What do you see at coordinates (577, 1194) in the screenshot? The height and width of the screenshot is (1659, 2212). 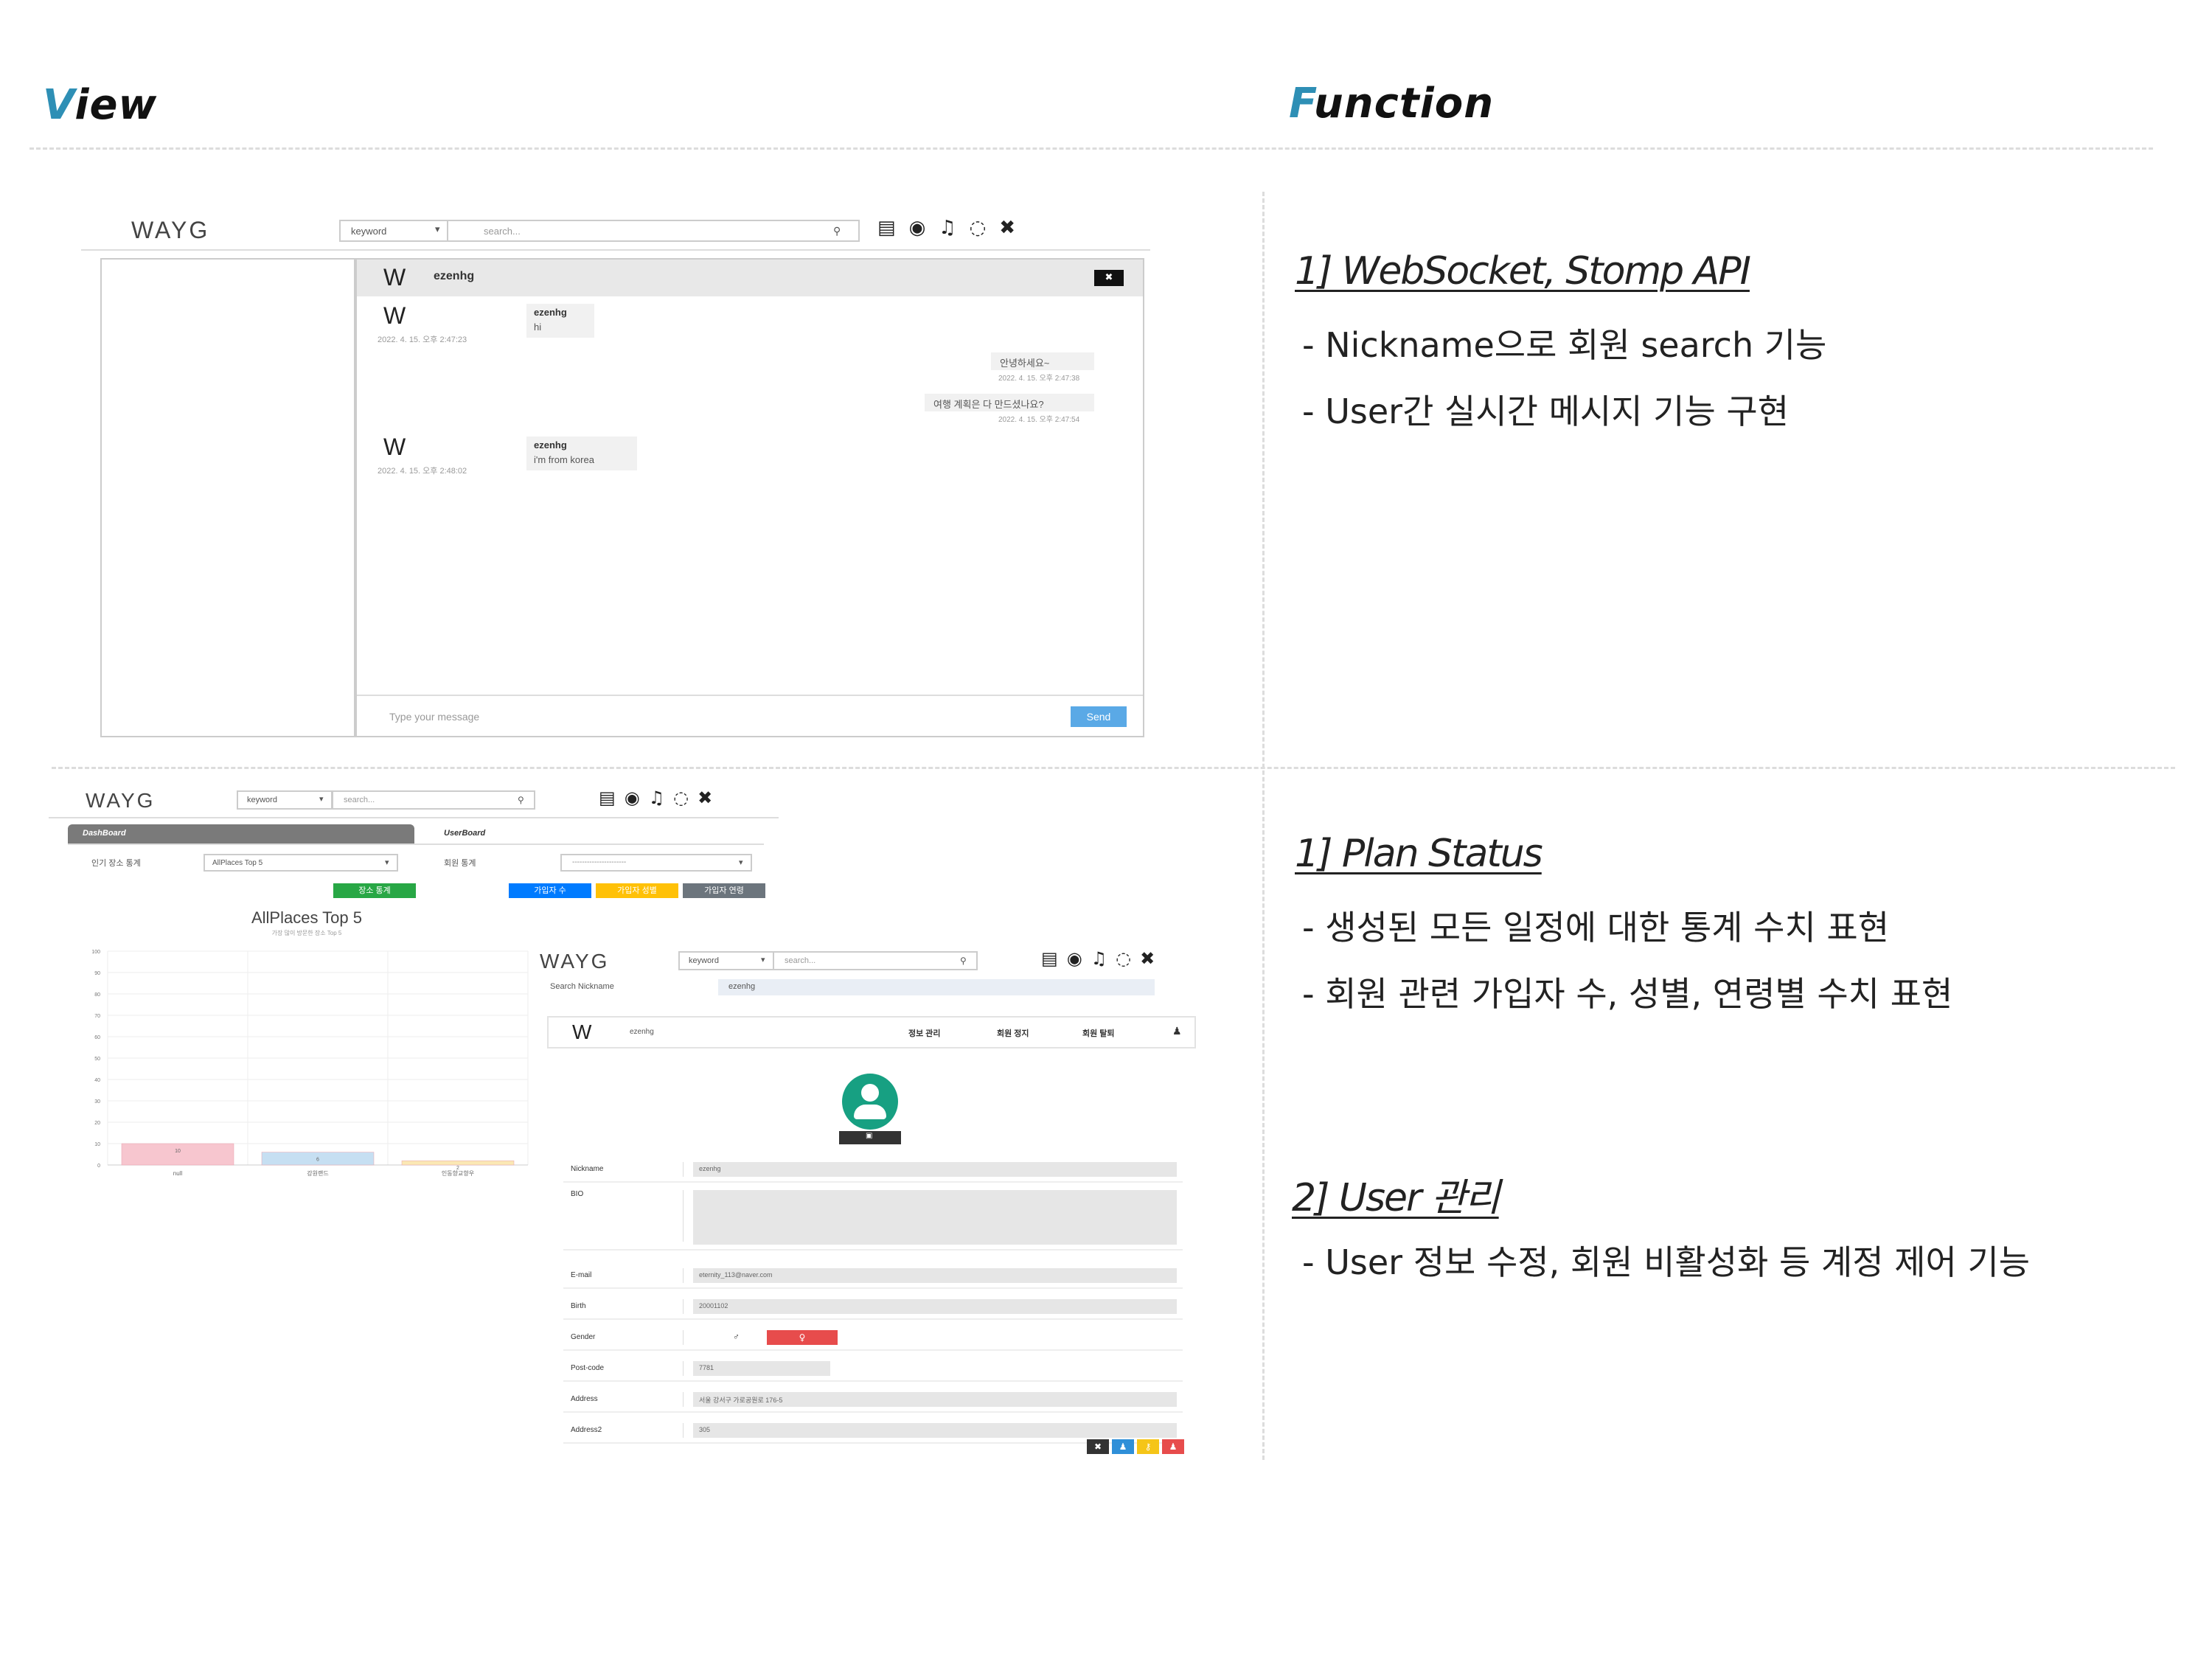 I see `field-label: BIO` at bounding box center [577, 1194].